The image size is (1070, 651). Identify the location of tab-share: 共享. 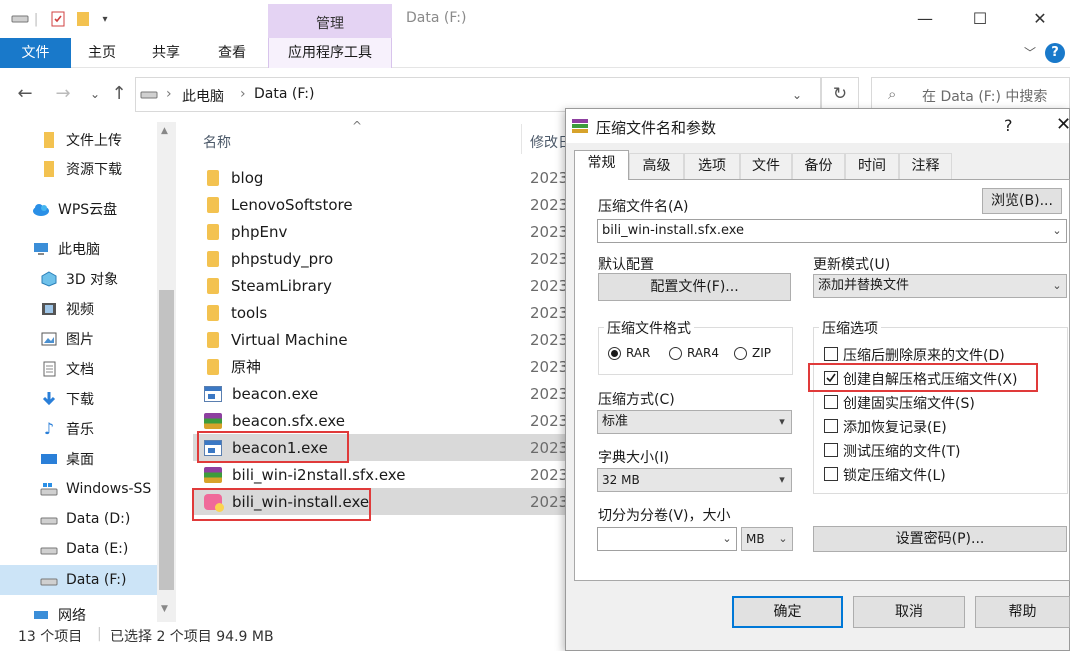
(166, 53).